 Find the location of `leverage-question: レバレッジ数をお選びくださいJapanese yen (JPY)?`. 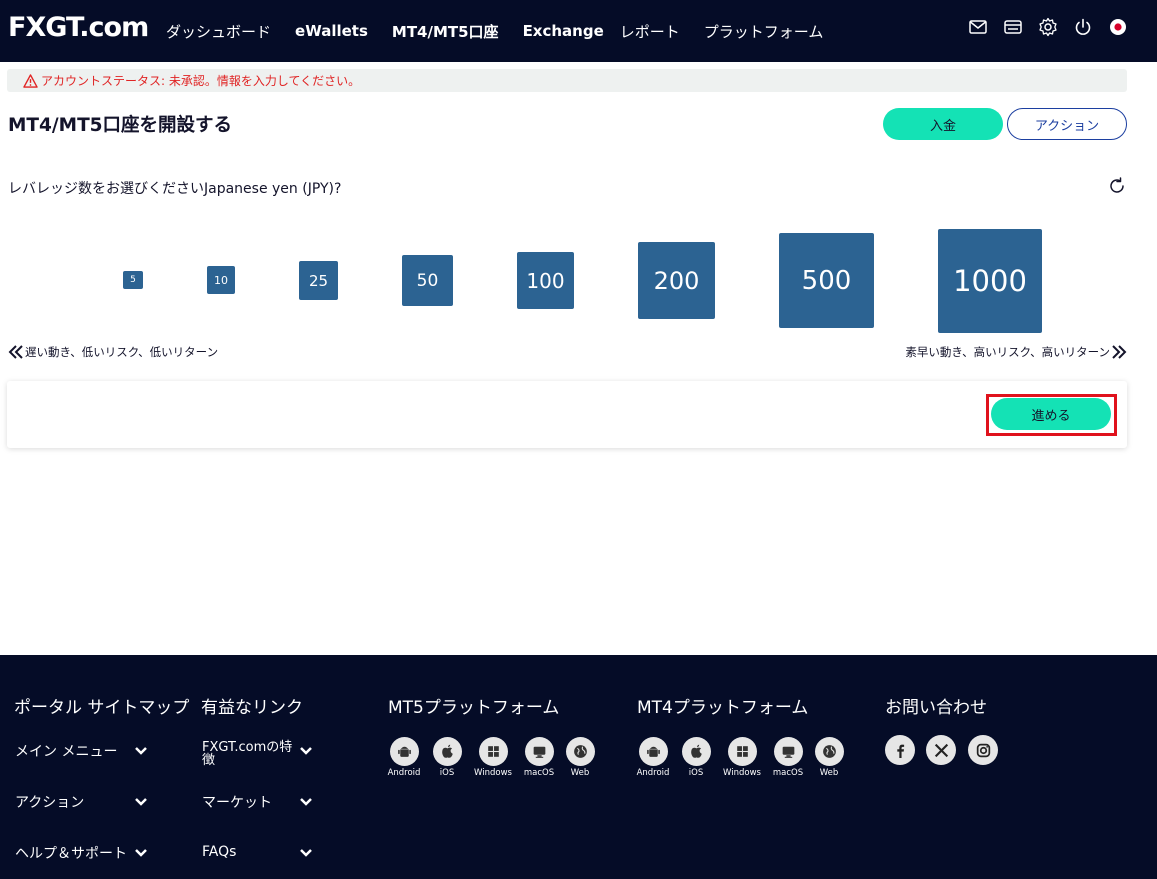

leverage-question: レバレッジ数をお選びくださいJapanese yen (JPY)? is located at coordinates (175, 189).